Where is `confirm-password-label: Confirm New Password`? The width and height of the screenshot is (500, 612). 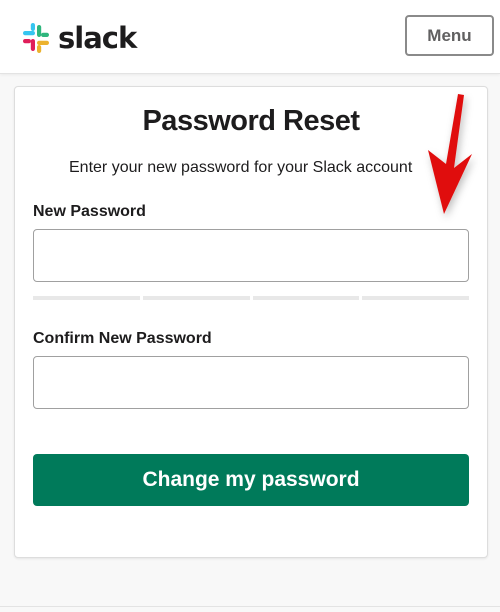 confirm-password-label: Confirm New Password is located at coordinates (122, 338).